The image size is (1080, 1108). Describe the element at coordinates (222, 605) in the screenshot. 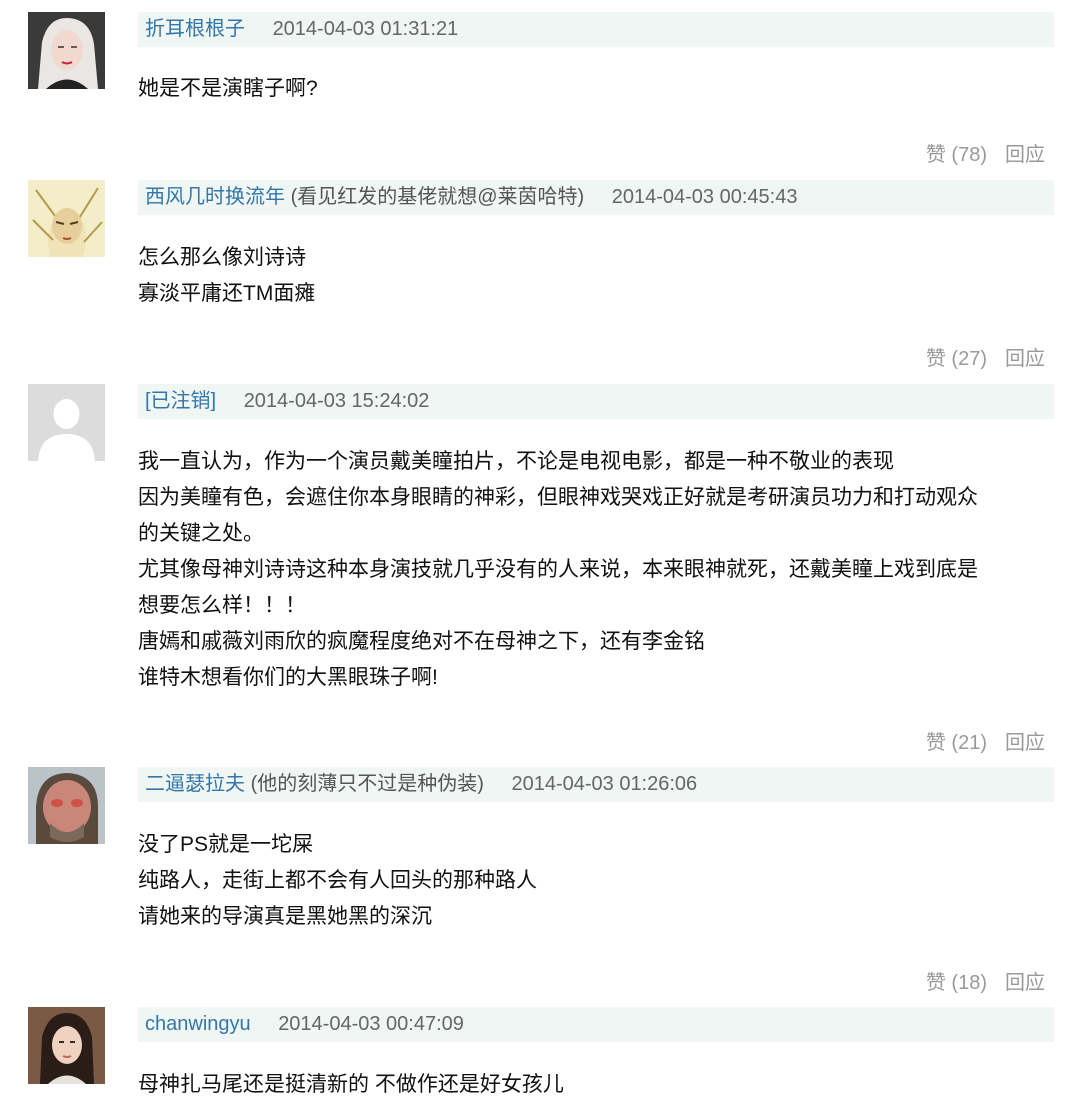

I see `comment-line: 想要怎么样！！！` at that location.